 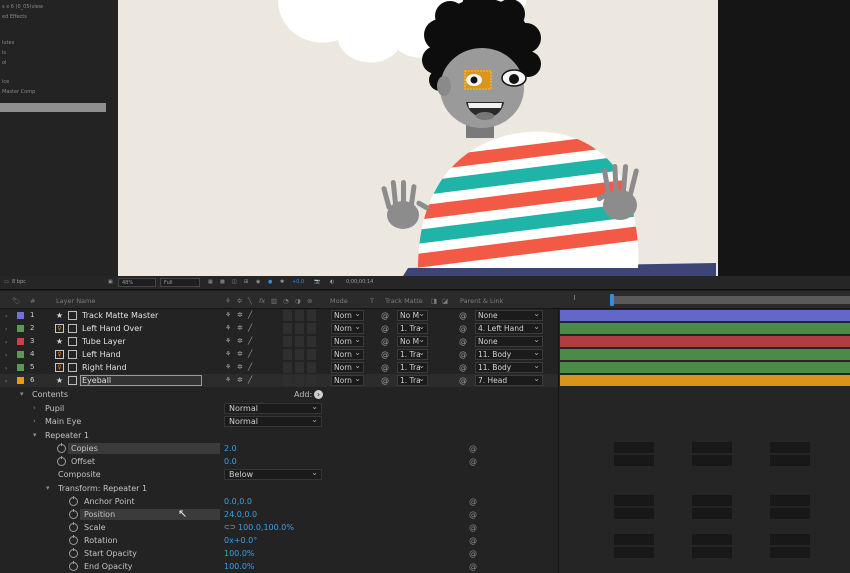 What do you see at coordinates (509, 354) in the screenshot?
I see `parent-dropdown: 11. Body` at bounding box center [509, 354].